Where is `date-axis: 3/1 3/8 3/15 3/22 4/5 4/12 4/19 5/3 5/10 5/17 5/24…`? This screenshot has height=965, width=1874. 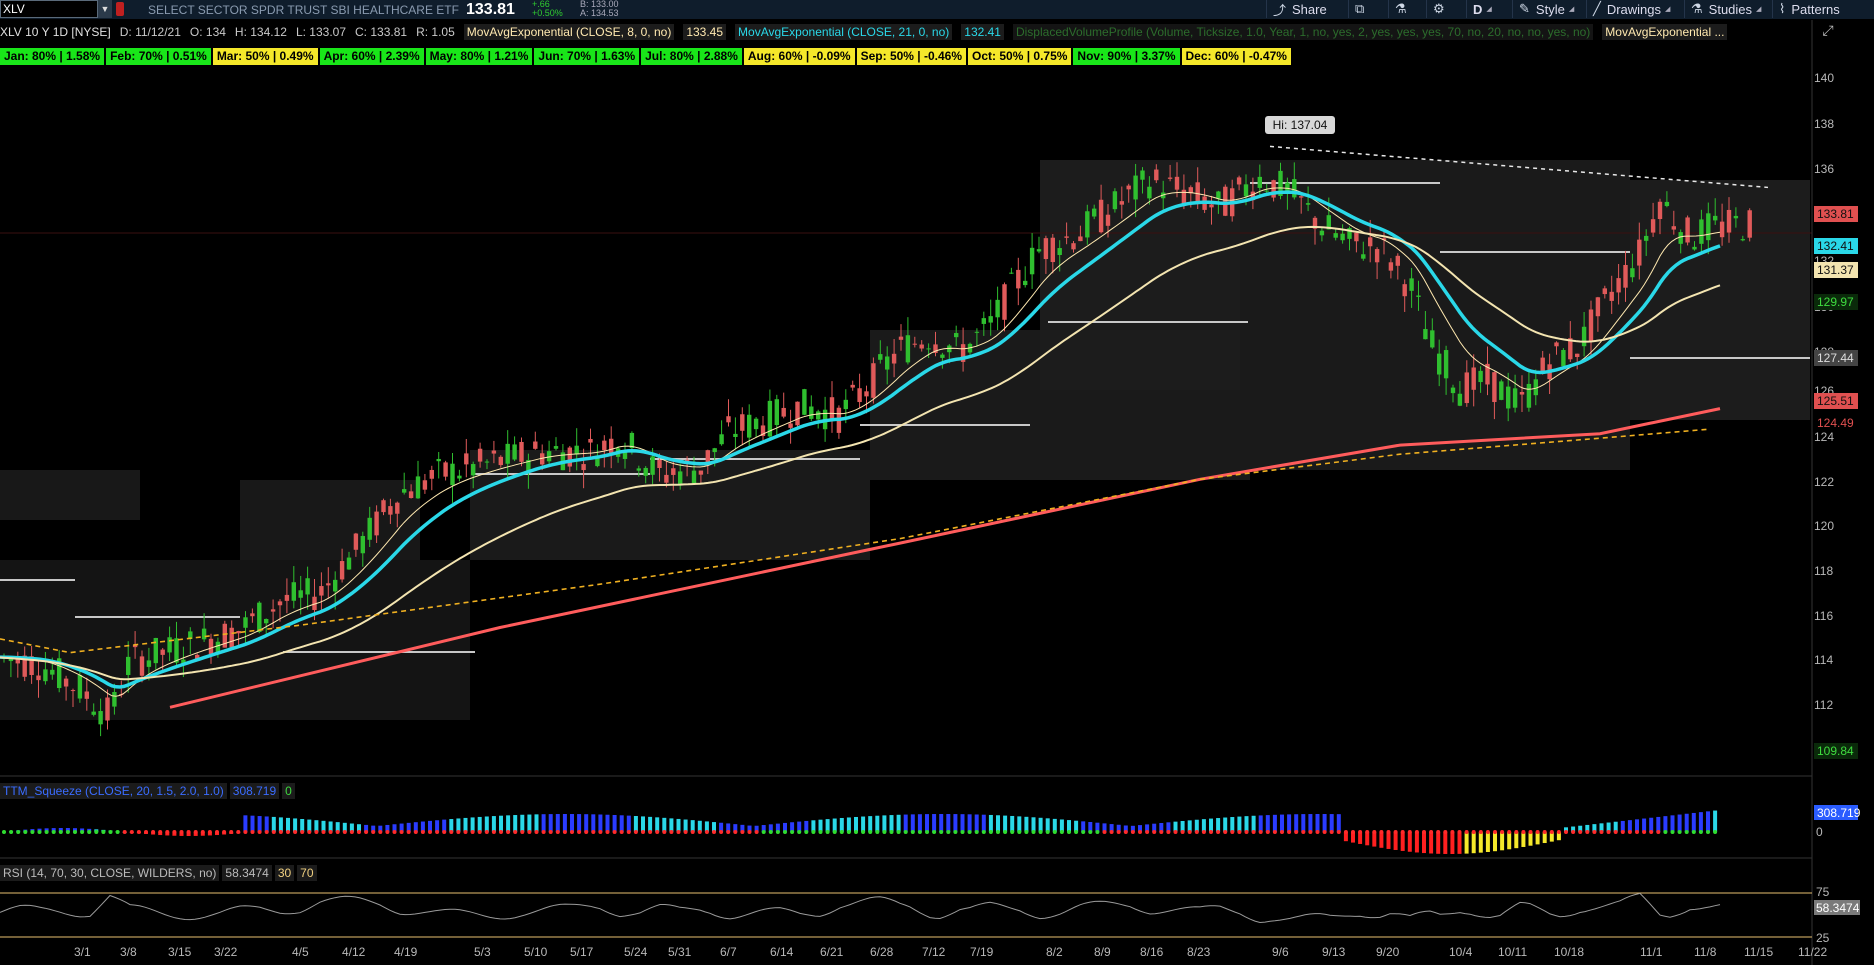 date-axis: 3/1 3/8 3/15 3/22 4/5 4/12 4/19 5/3 5/10 5/17 5/24… is located at coordinates (950, 952).